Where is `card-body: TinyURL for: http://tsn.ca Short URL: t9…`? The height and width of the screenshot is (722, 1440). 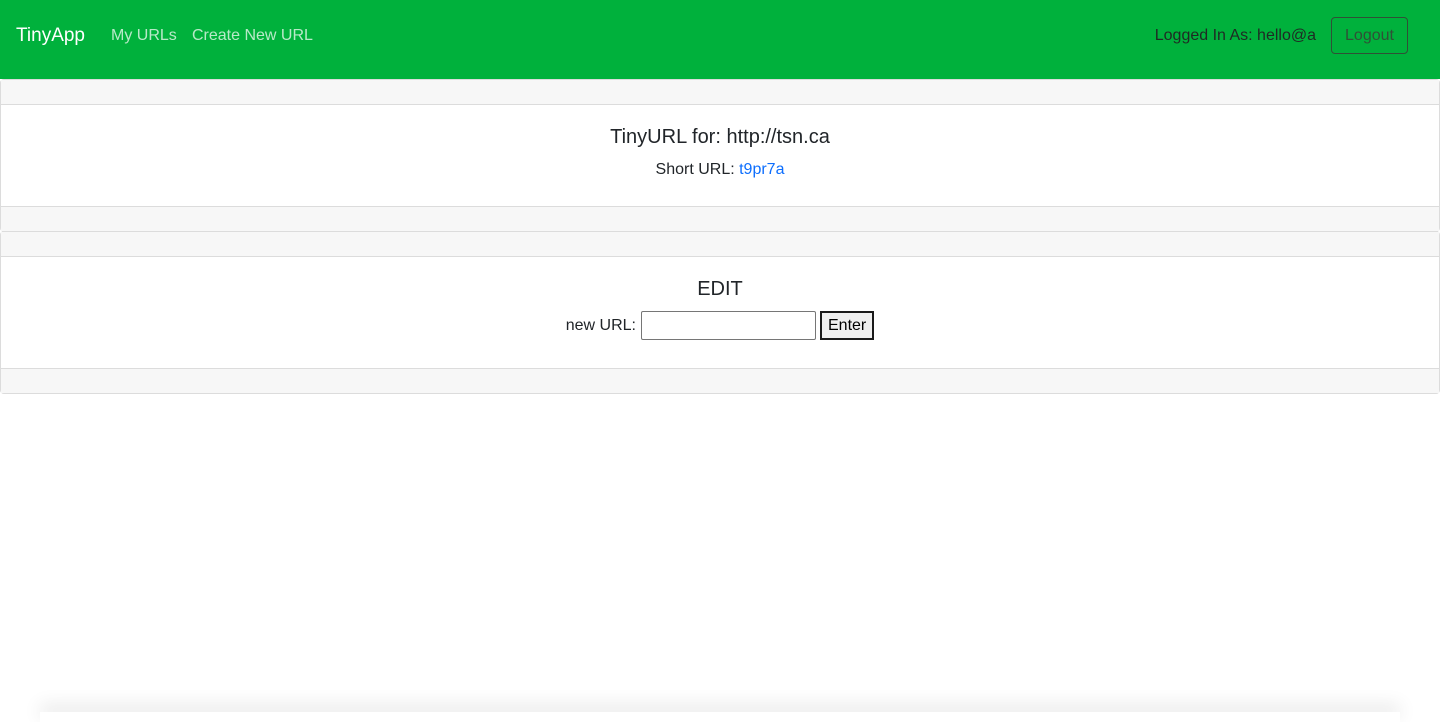
card-body: TinyURL for: http://tsn.ca Short URL: t9… is located at coordinates (720, 155).